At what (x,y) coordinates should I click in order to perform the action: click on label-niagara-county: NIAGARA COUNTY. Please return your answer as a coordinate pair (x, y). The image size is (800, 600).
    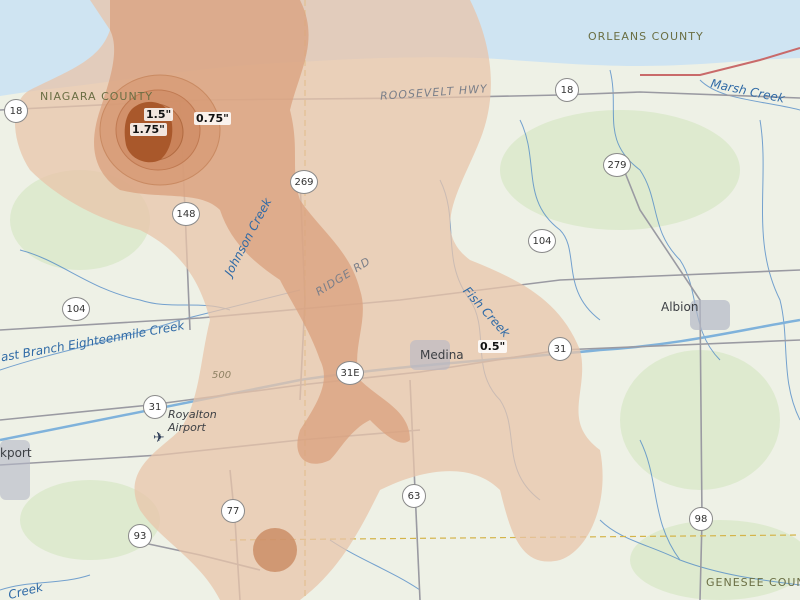
    Looking at the image, I should click on (97, 96).